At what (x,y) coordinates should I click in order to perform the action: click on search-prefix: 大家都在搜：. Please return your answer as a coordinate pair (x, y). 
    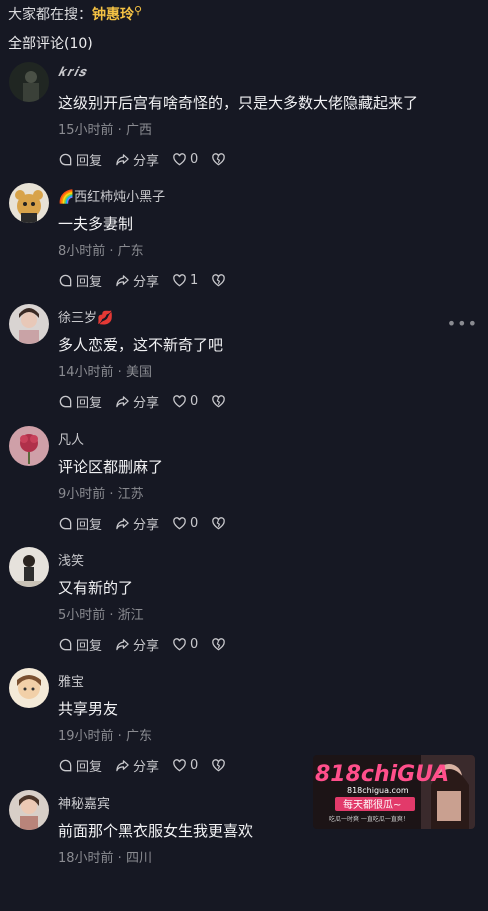
    Looking at the image, I should click on (50, 15).